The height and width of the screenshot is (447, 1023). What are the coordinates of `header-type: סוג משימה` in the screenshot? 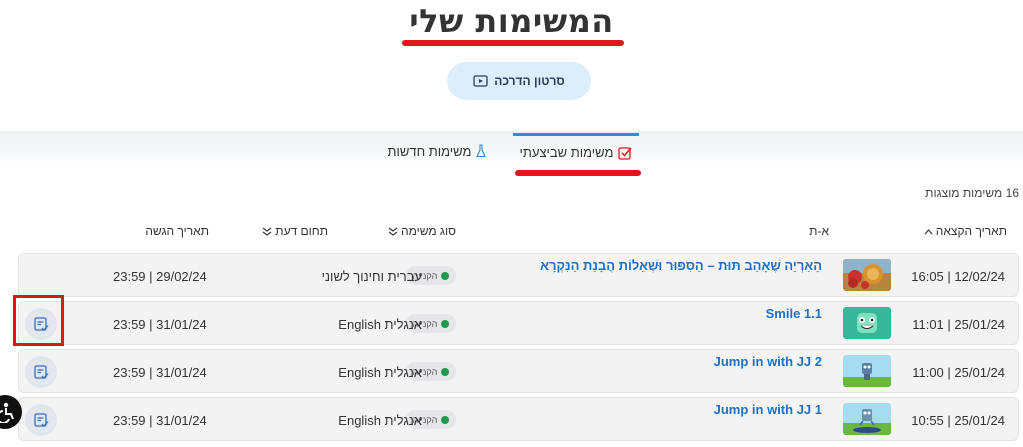 It's located at (422, 231).